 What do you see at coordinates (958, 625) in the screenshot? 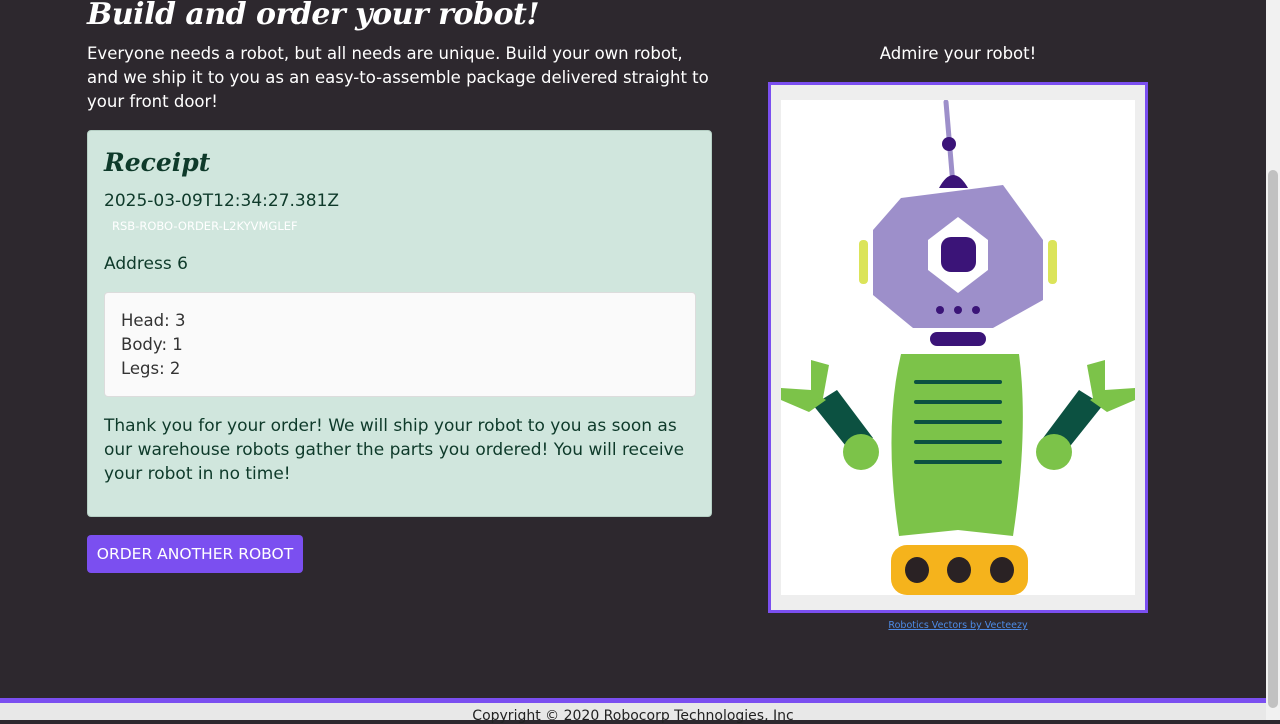
I see `vecteezy-credit-link: Robotics Vectors by Vecteezy` at bounding box center [958, 625].